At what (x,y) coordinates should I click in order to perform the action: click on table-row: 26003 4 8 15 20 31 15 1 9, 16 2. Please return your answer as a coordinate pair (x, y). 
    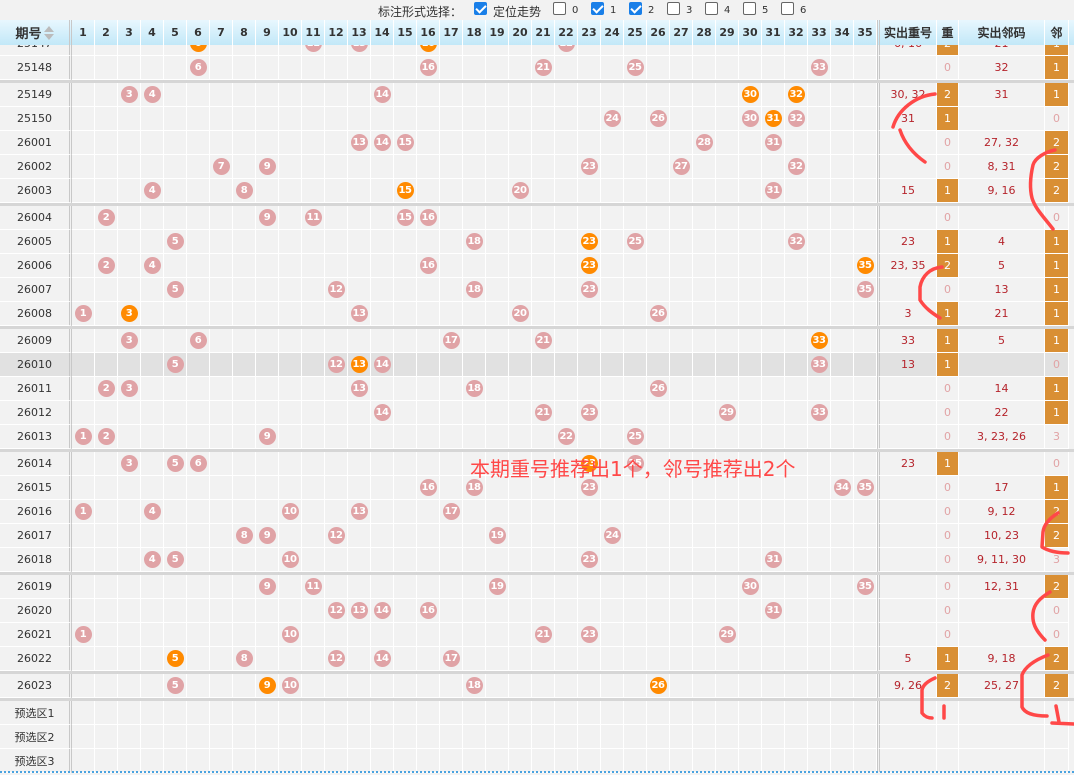
    Looking at the image, I should click on (537, 191).